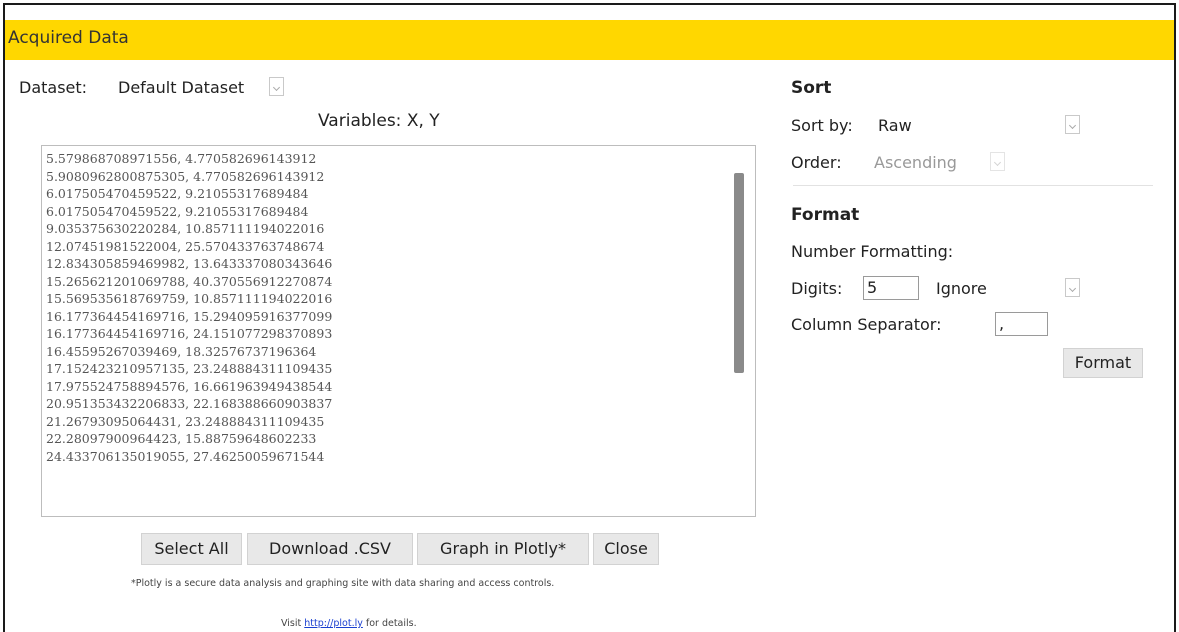  I want to click on data-row: 17.975524758894576, 16.661963949438544, so click(189, 386).